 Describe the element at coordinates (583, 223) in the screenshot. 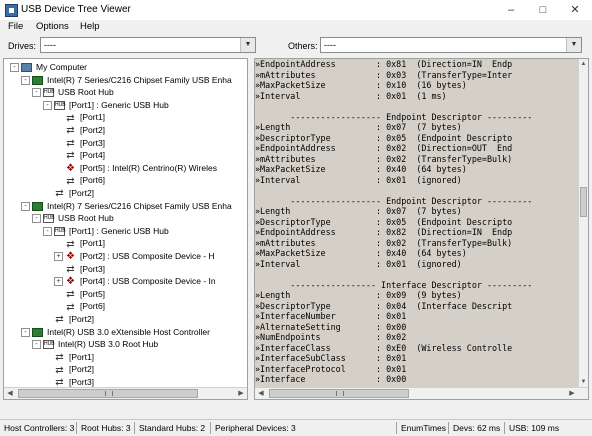

I see `details-vertical-scrollbar: ▲ ▼` at that location.